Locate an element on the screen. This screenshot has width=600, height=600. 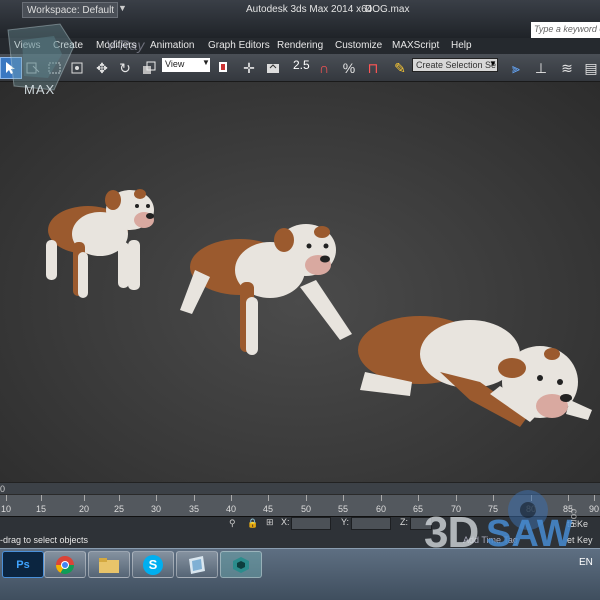
select-by-name-button is located at coordinates (33, 68).